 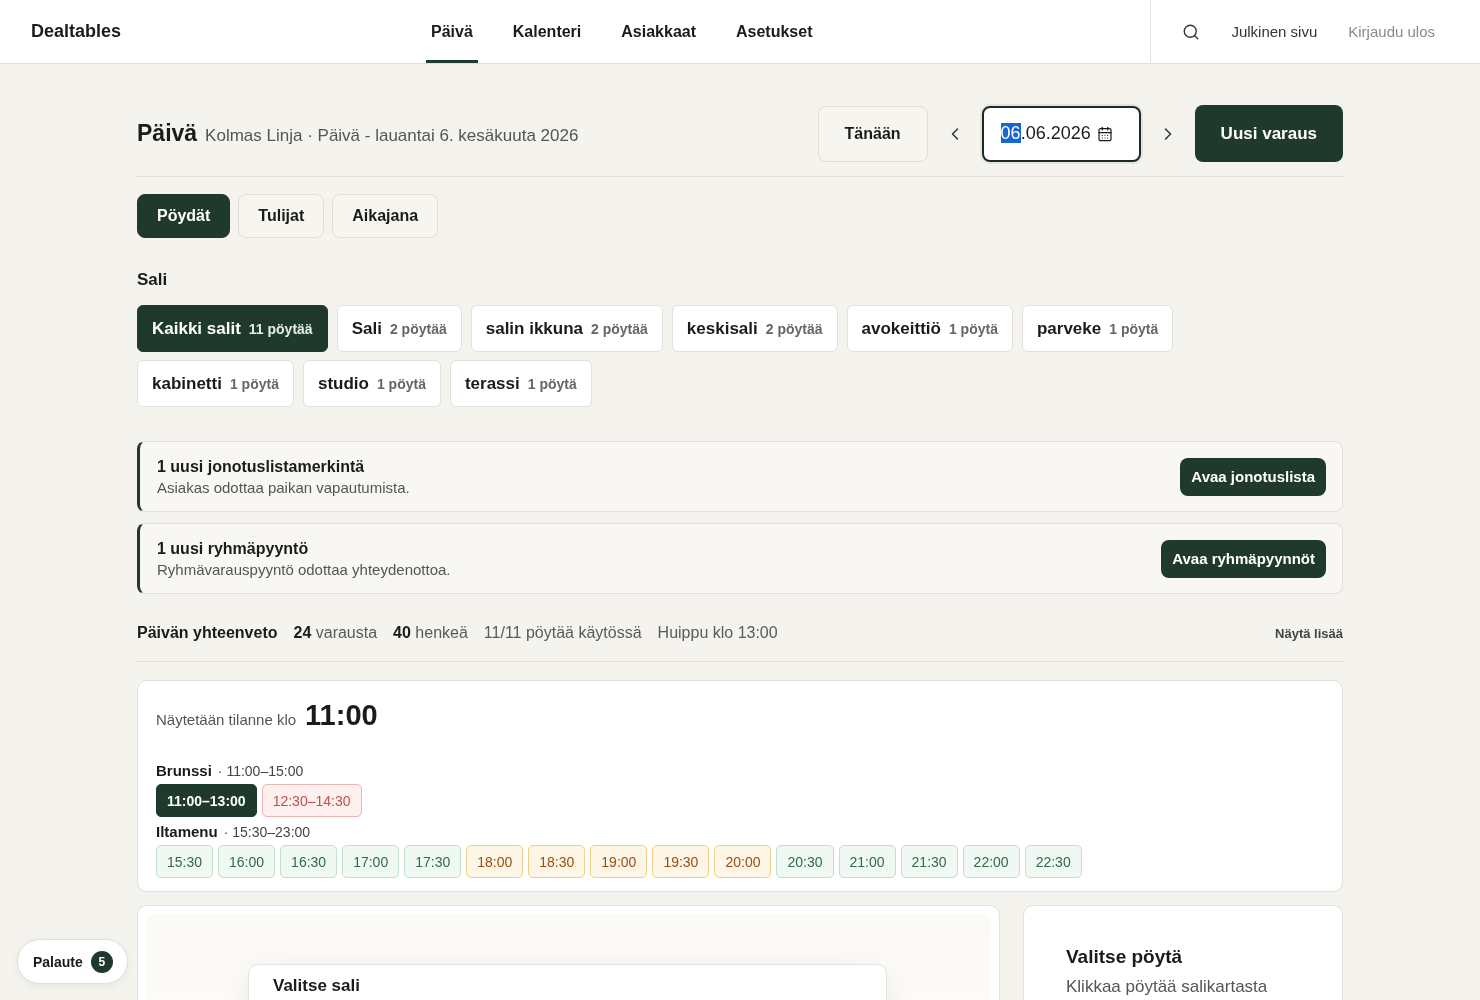 I want to click on time-slot: 16:30, so click(x=309, y=861).